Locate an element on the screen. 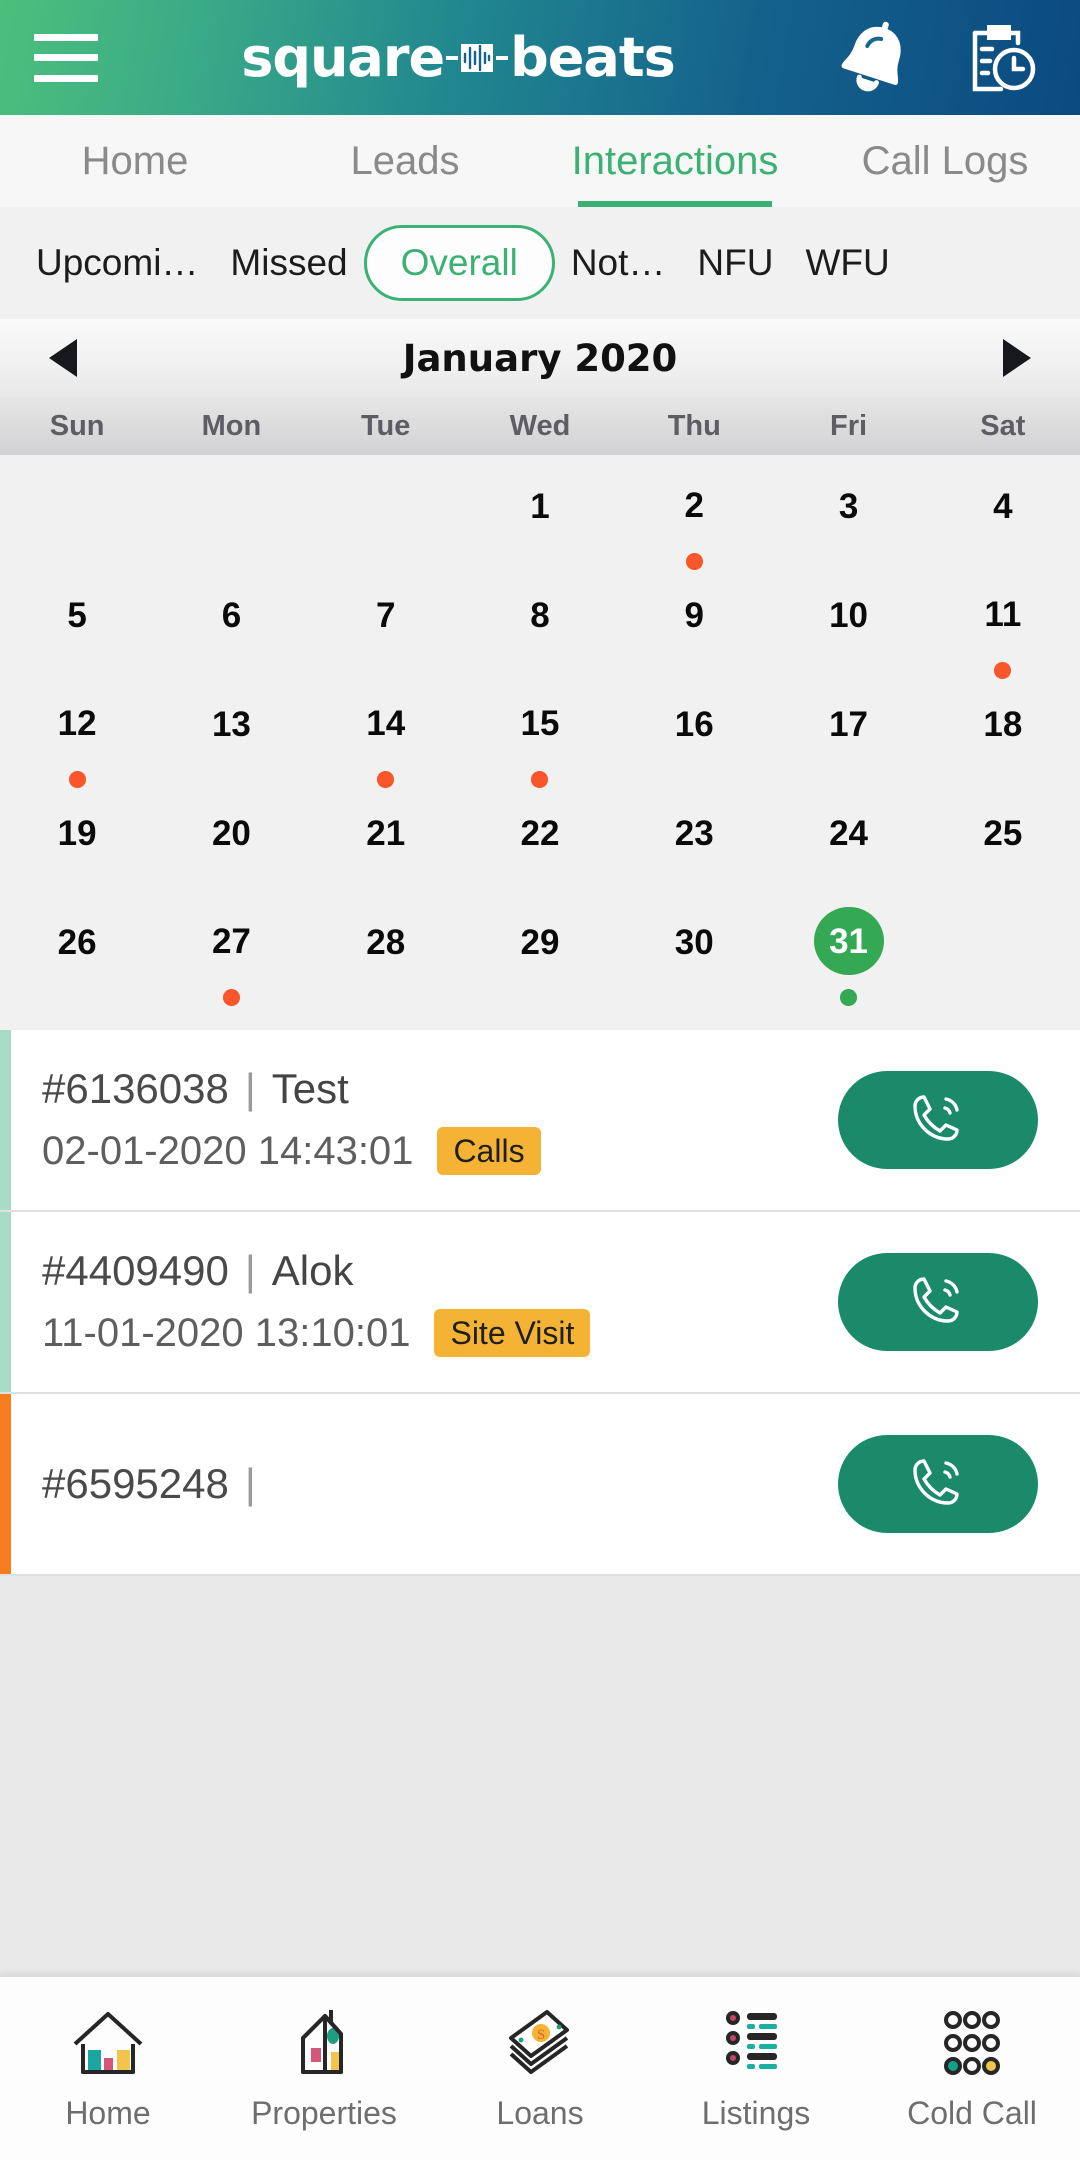 This screenshot has width=1080, height=2160. app-header: square beats is located at coordinates (540, 57).